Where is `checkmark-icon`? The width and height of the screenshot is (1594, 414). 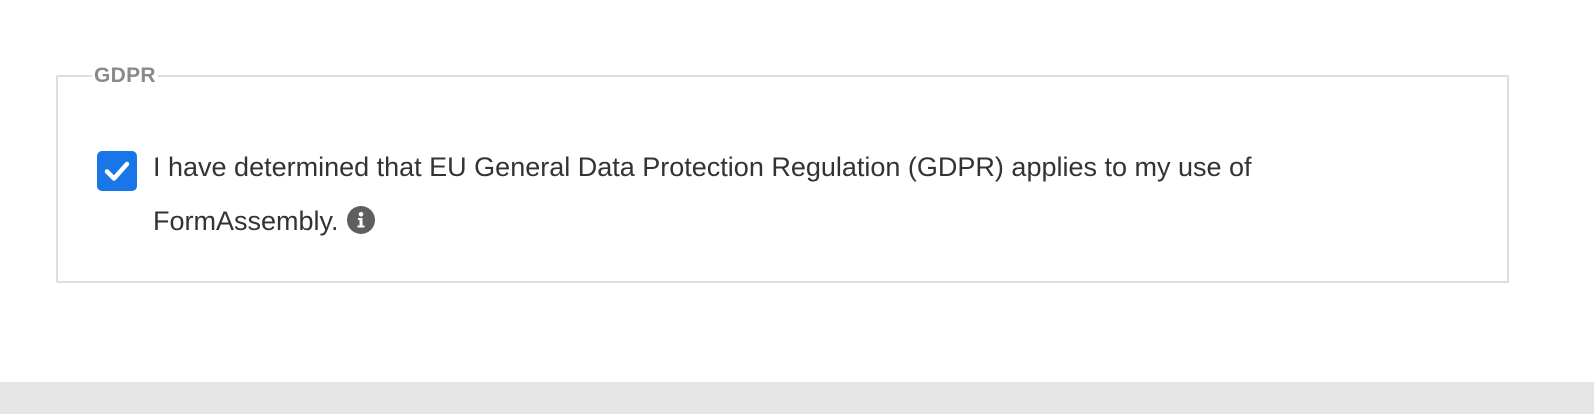
checkmark-icon is located at coordinates (117, 171).